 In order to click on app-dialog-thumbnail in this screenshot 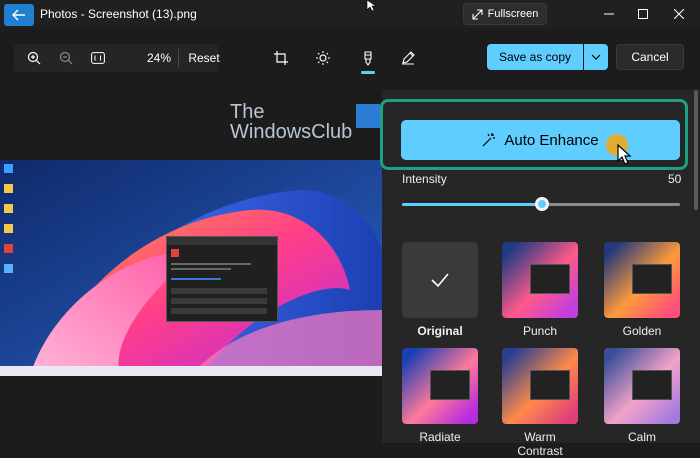, I will do `click(222, 279)`.